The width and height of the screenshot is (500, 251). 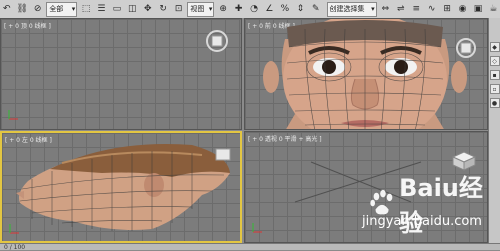 What do you see at coordinates (315, 9) in the screenshot?
I see `edit-named-selection-icon: ✎` at bounding box center [315, 9].